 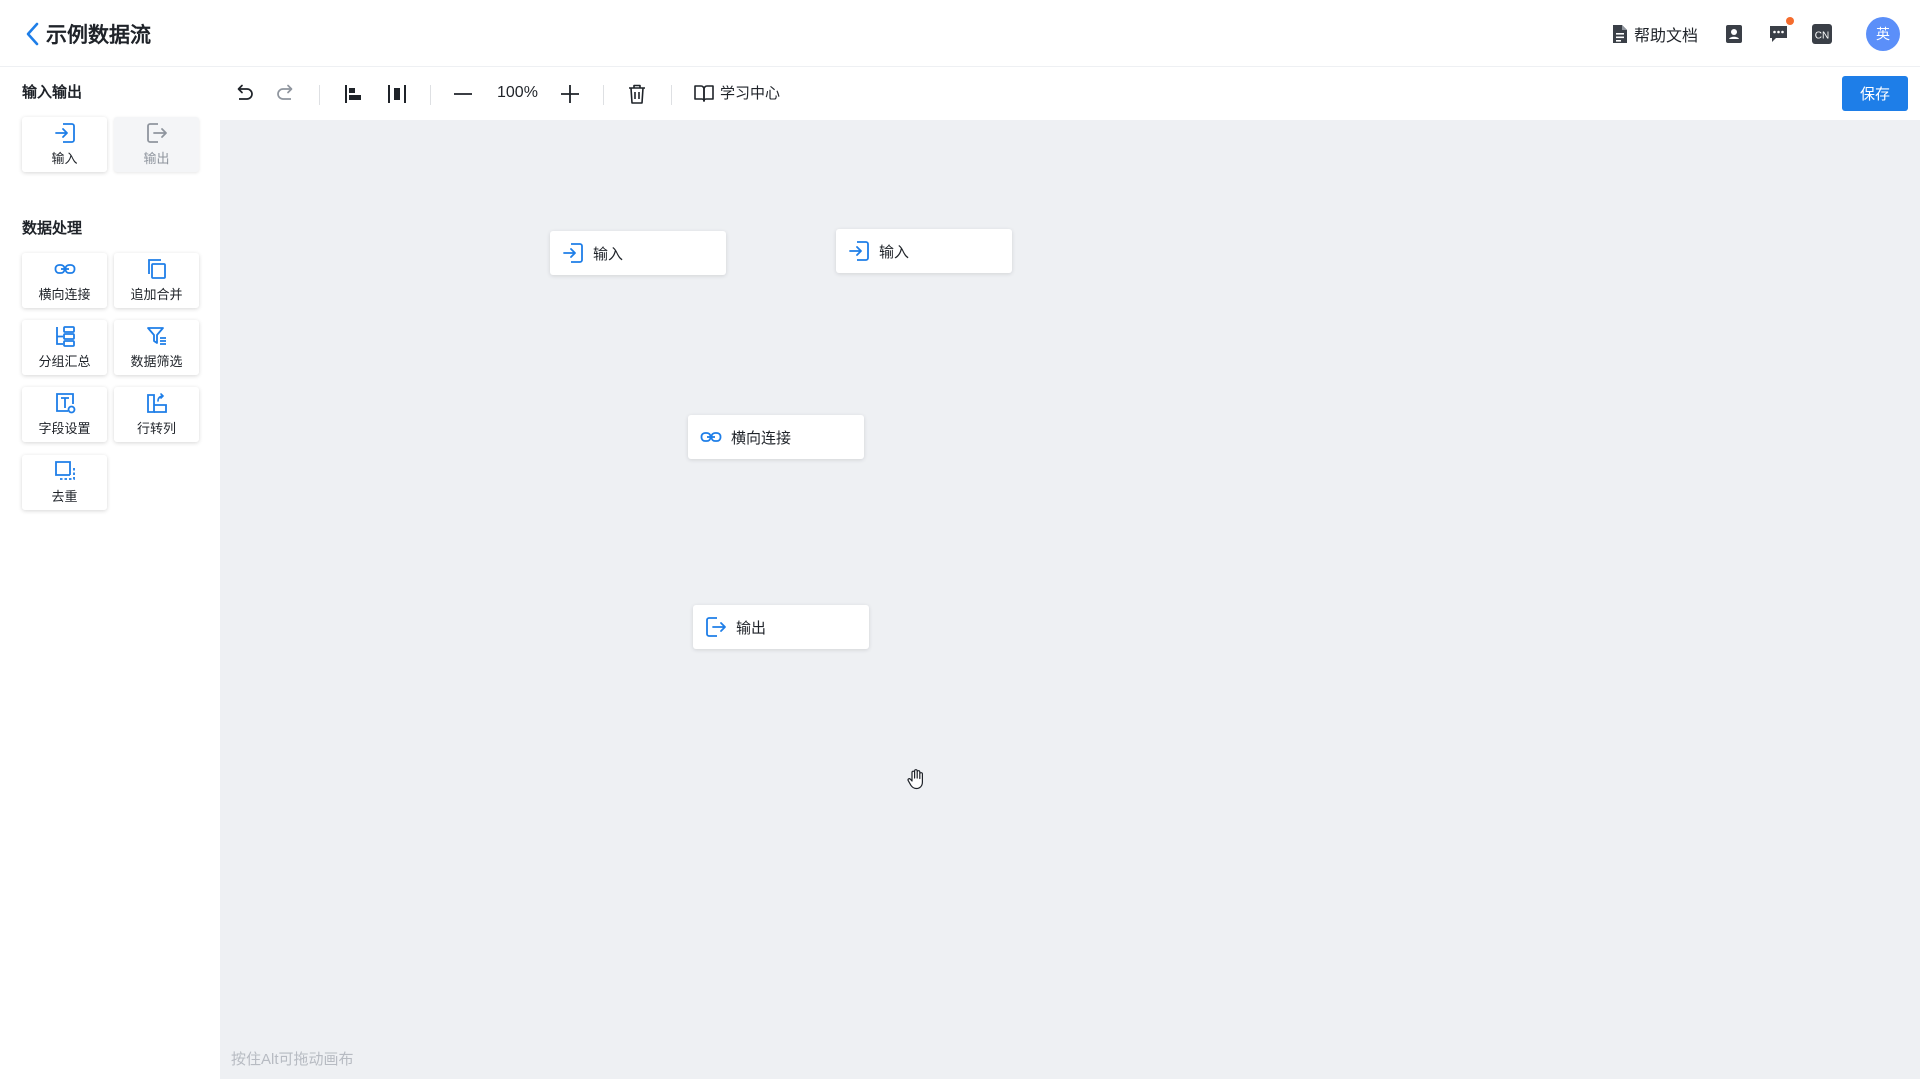 I want to click on contacts-button, so click(x=1734, y=34).